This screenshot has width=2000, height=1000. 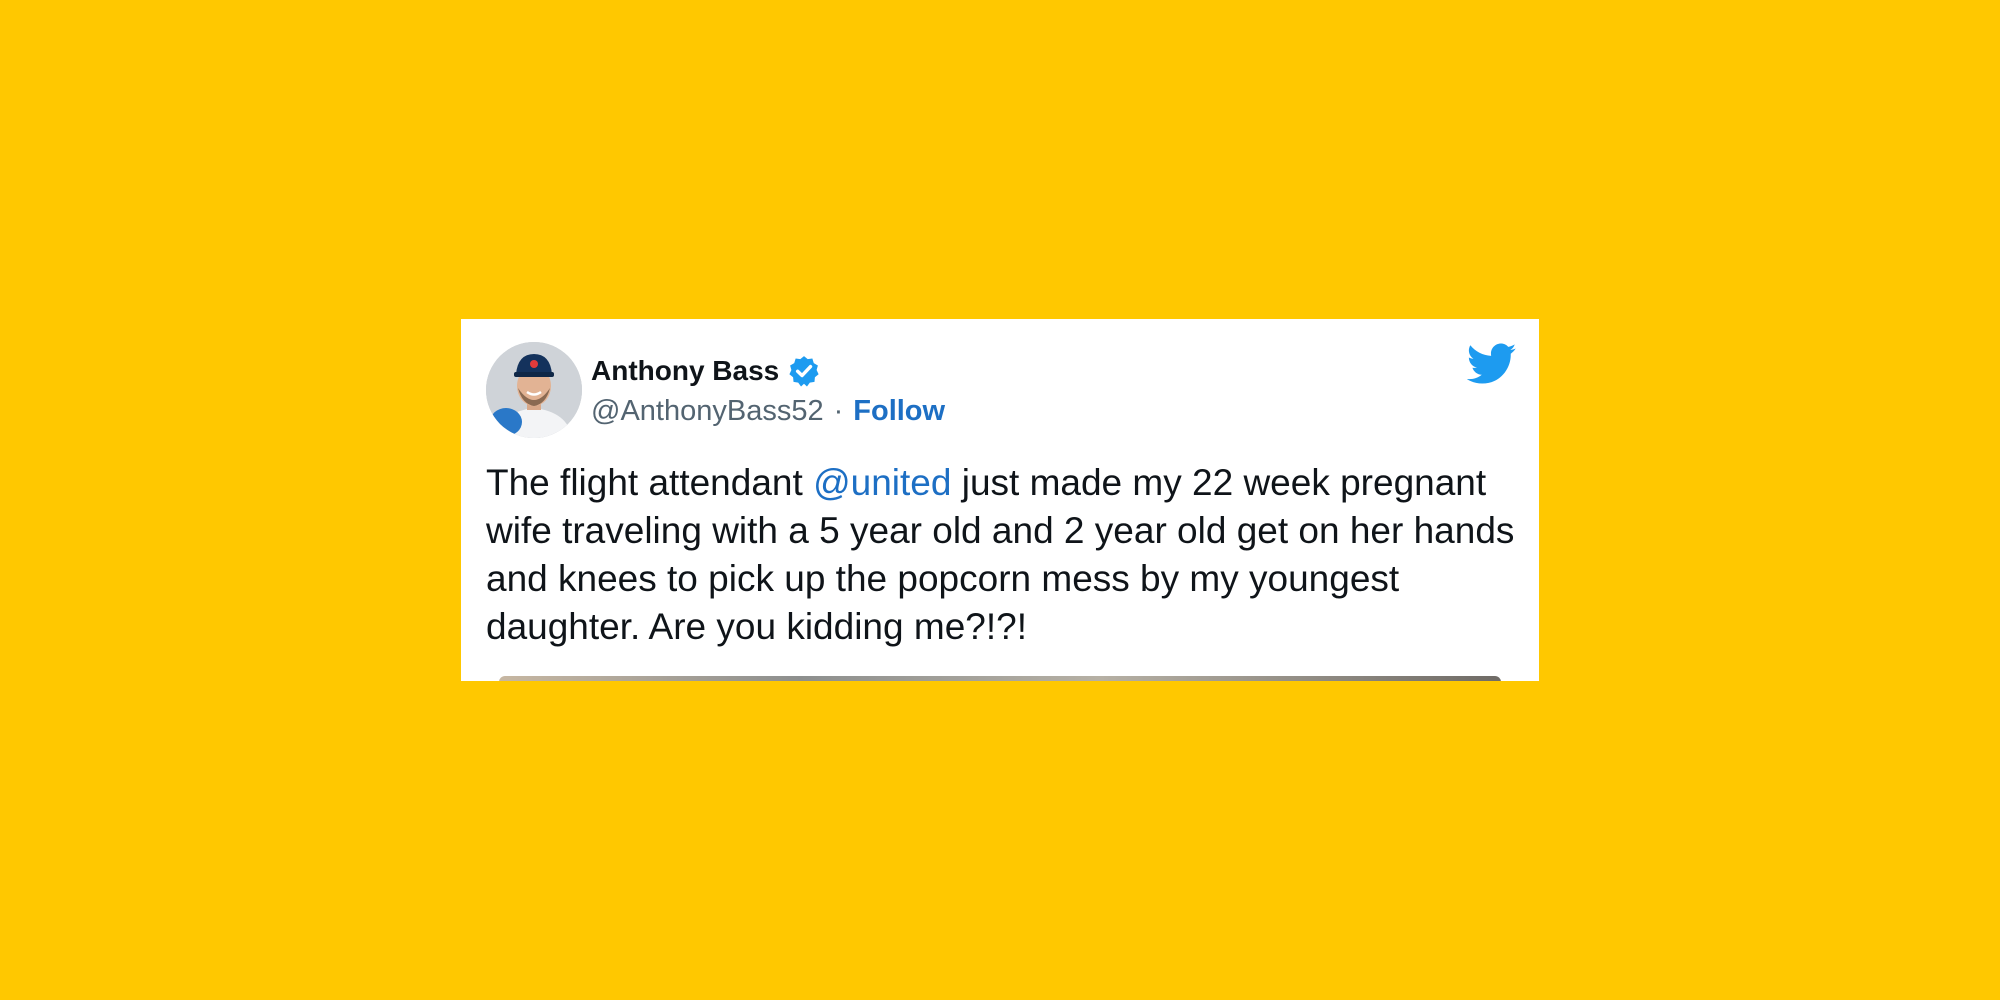 What do you see at coordinates (1491, 365) in the screenshot?
I see `twitter-bird-icon` at bounding box center [1491, 365].